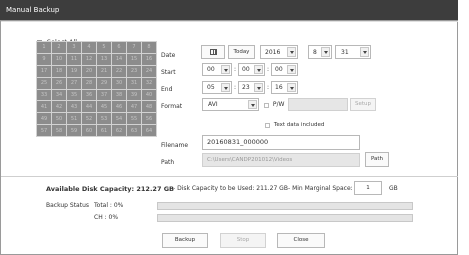 This screenshot has width=469, height=255. What do you see at coordinates (241, 52) in the screenshot?
I see `today-button: Today` at bounding box center [241, 52].